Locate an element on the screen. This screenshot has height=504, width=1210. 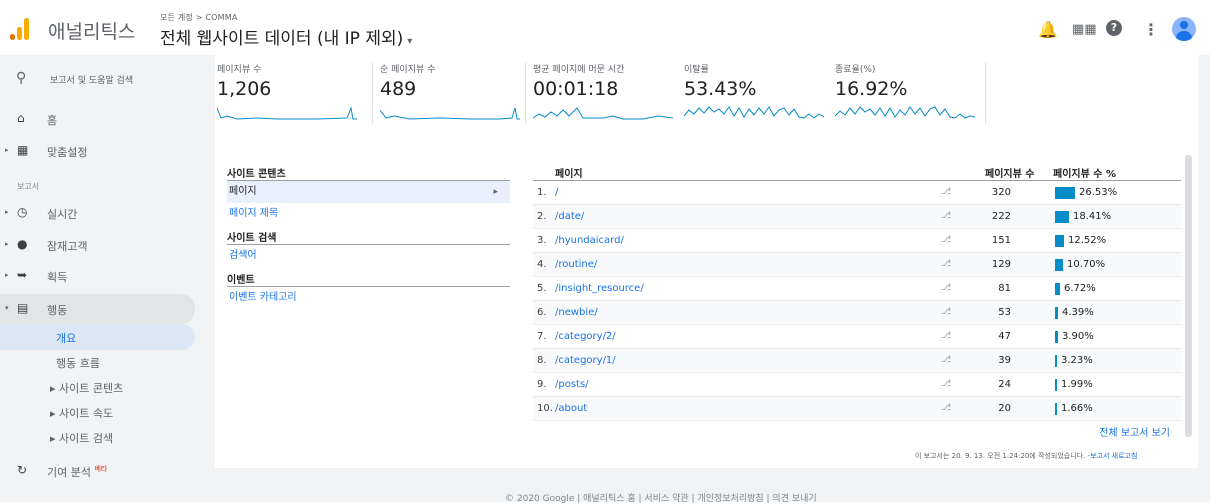
col-pageviews: 페이지뷰 수 is located at coordinates (1009, 172).